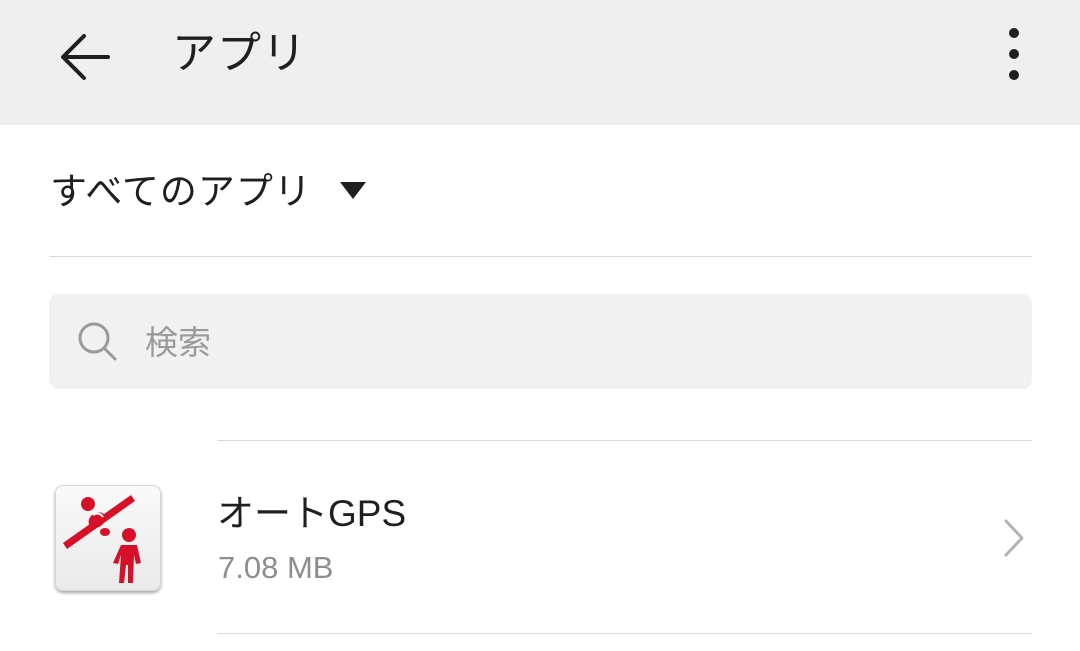 The height and width of the screenshot is (651, 1080). I want to click on app-size: 7.08 MB, so click(276, 567).